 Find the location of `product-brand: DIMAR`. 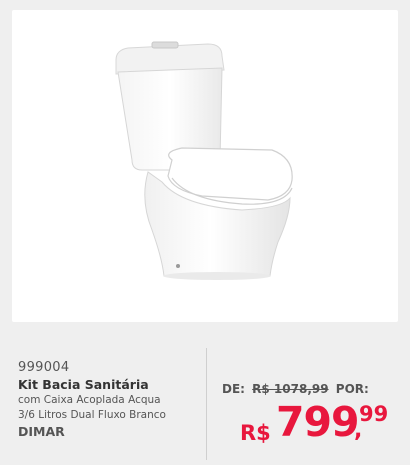

product-brand: DIMAR is located at coordinates (41, 431).